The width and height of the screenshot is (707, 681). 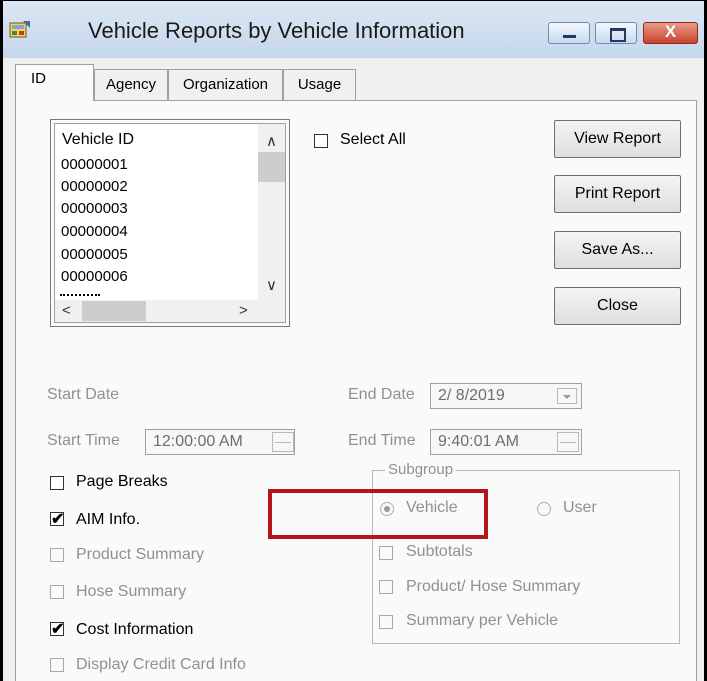 I want to click on list-item: 00000006, so click(x=94, y=277).